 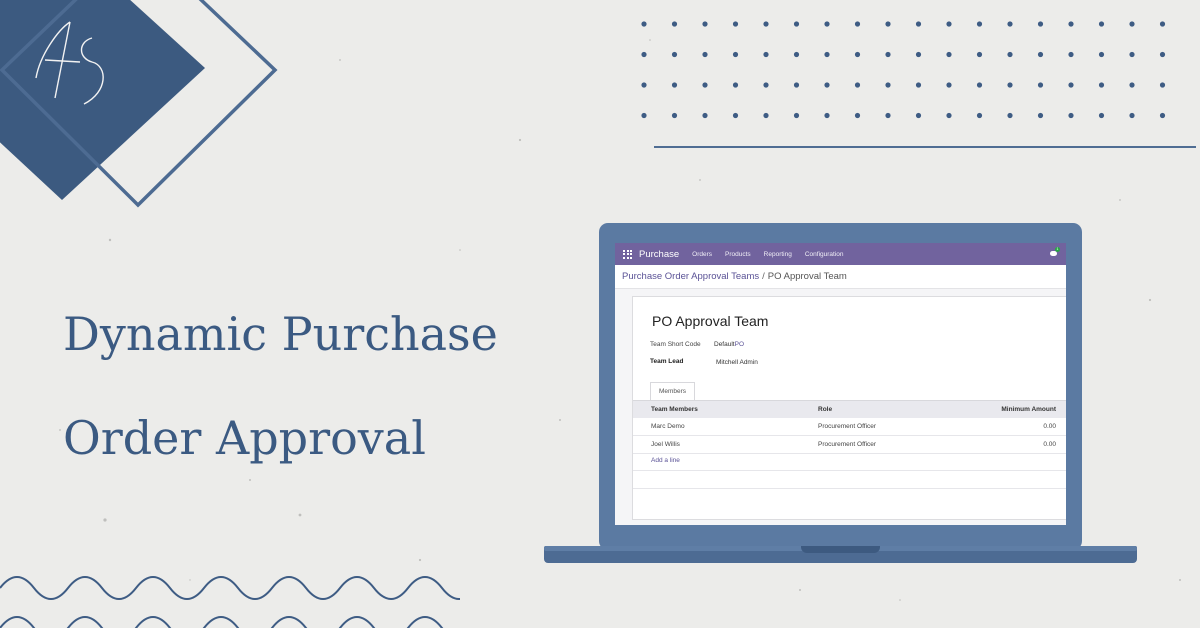 I want to click on col-minimum-amount: Minimum Amount, so click(x=1028, y=409).